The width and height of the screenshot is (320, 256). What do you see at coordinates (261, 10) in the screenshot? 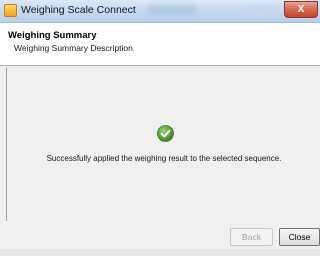
I see `minimize-maximize-controls` at bounding box center [261, 10].